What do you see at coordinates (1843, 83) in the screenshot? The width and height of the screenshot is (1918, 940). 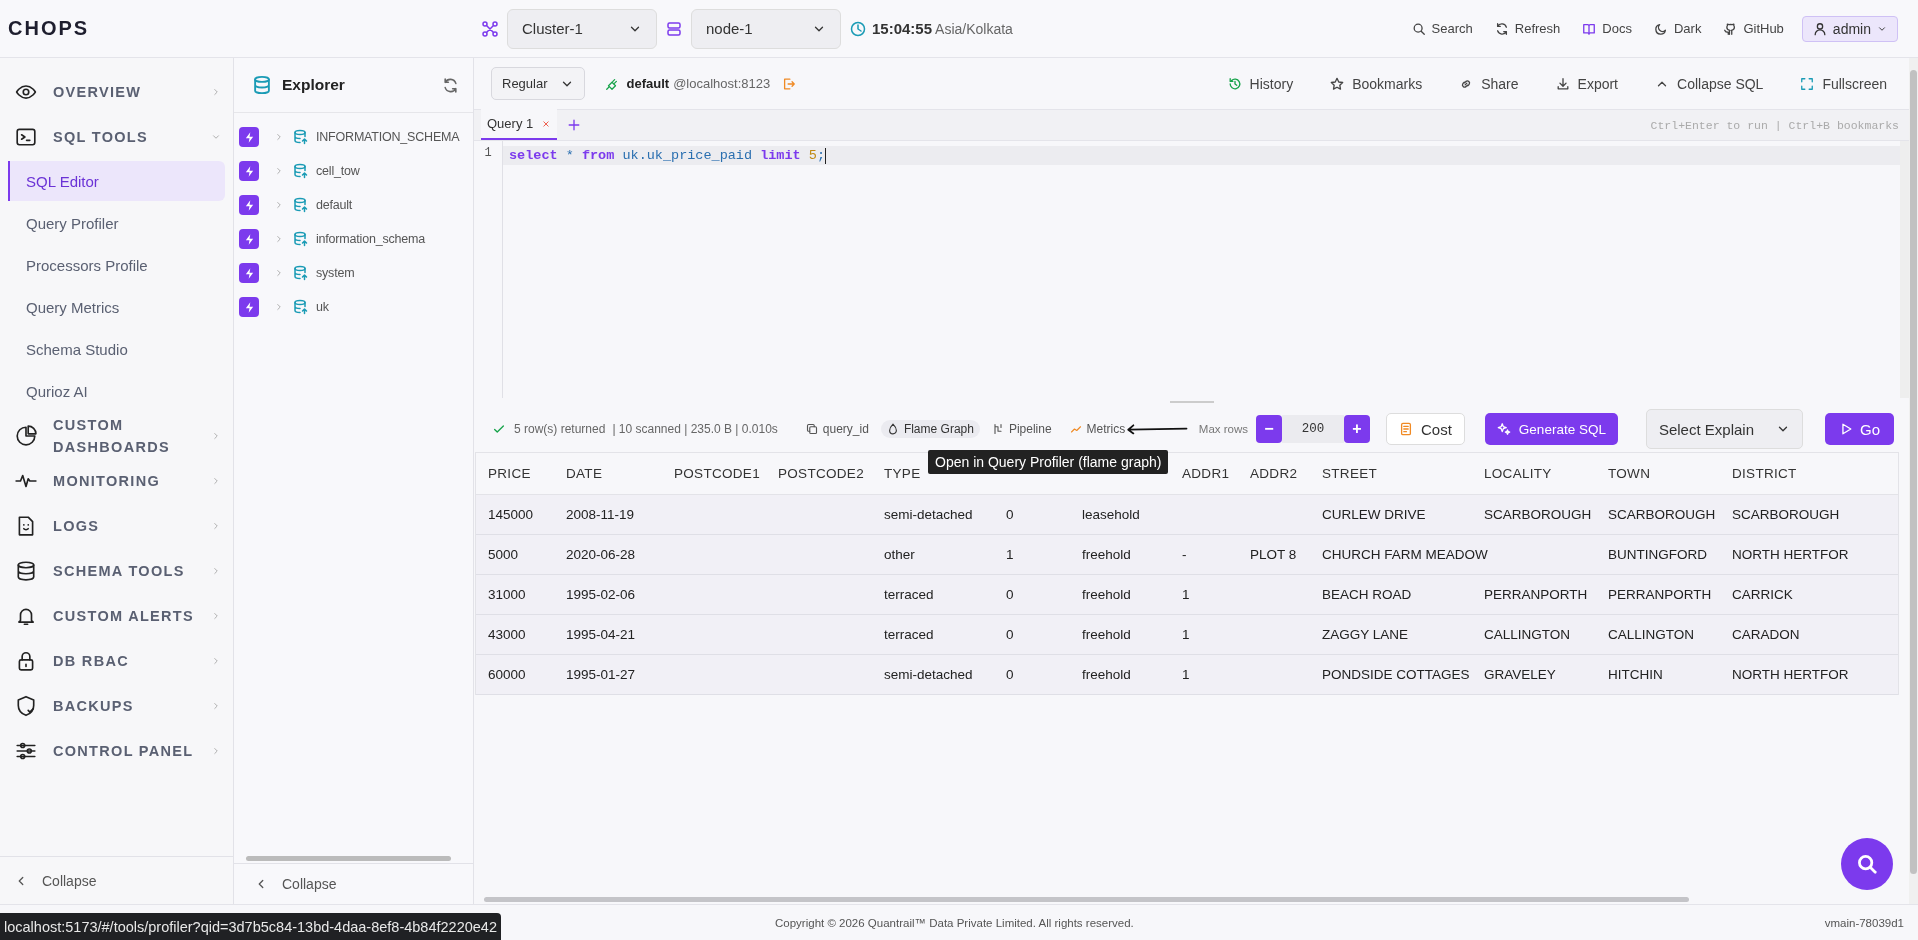 I see `toolbar-button: Fullscreen` at bounding box center [1843, 83].